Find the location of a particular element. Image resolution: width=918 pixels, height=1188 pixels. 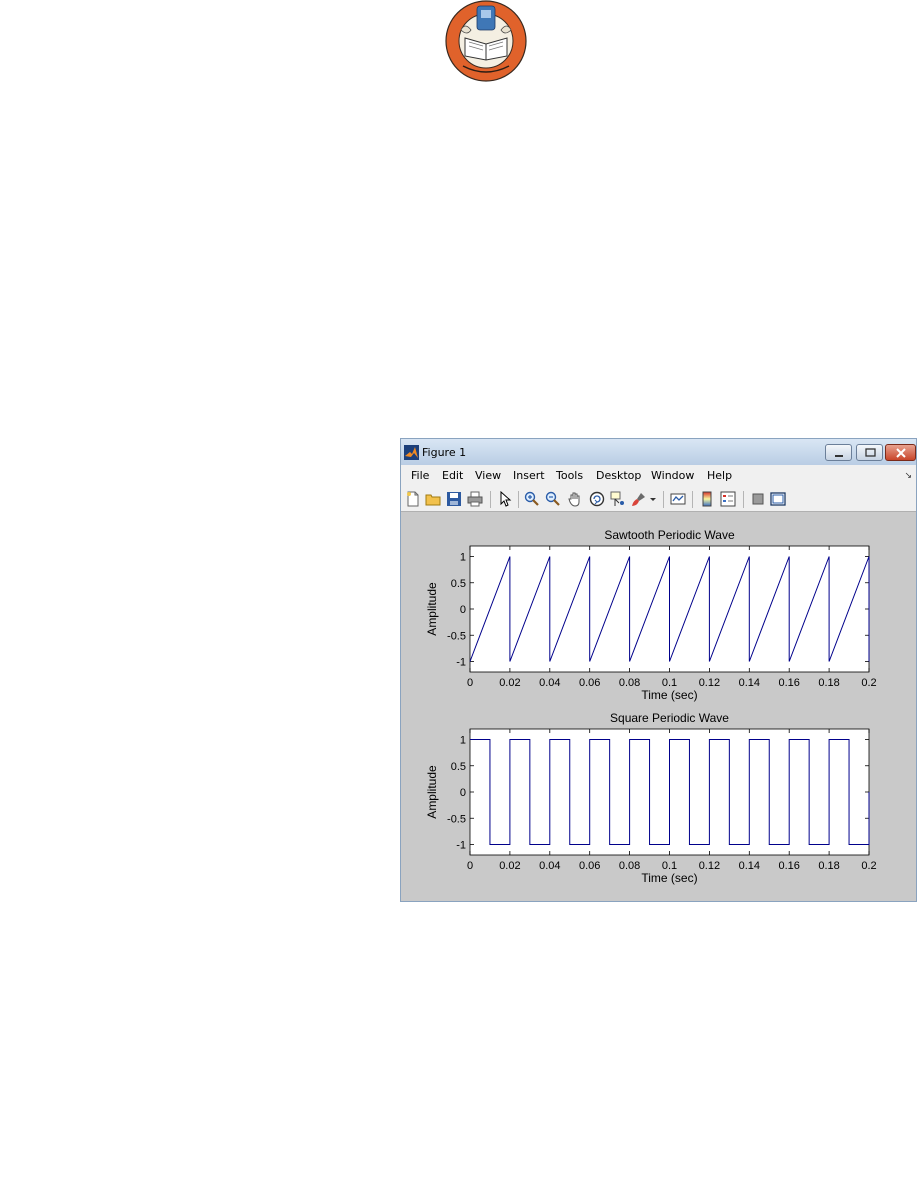

minimize-button is located at coordinates (838, 452).